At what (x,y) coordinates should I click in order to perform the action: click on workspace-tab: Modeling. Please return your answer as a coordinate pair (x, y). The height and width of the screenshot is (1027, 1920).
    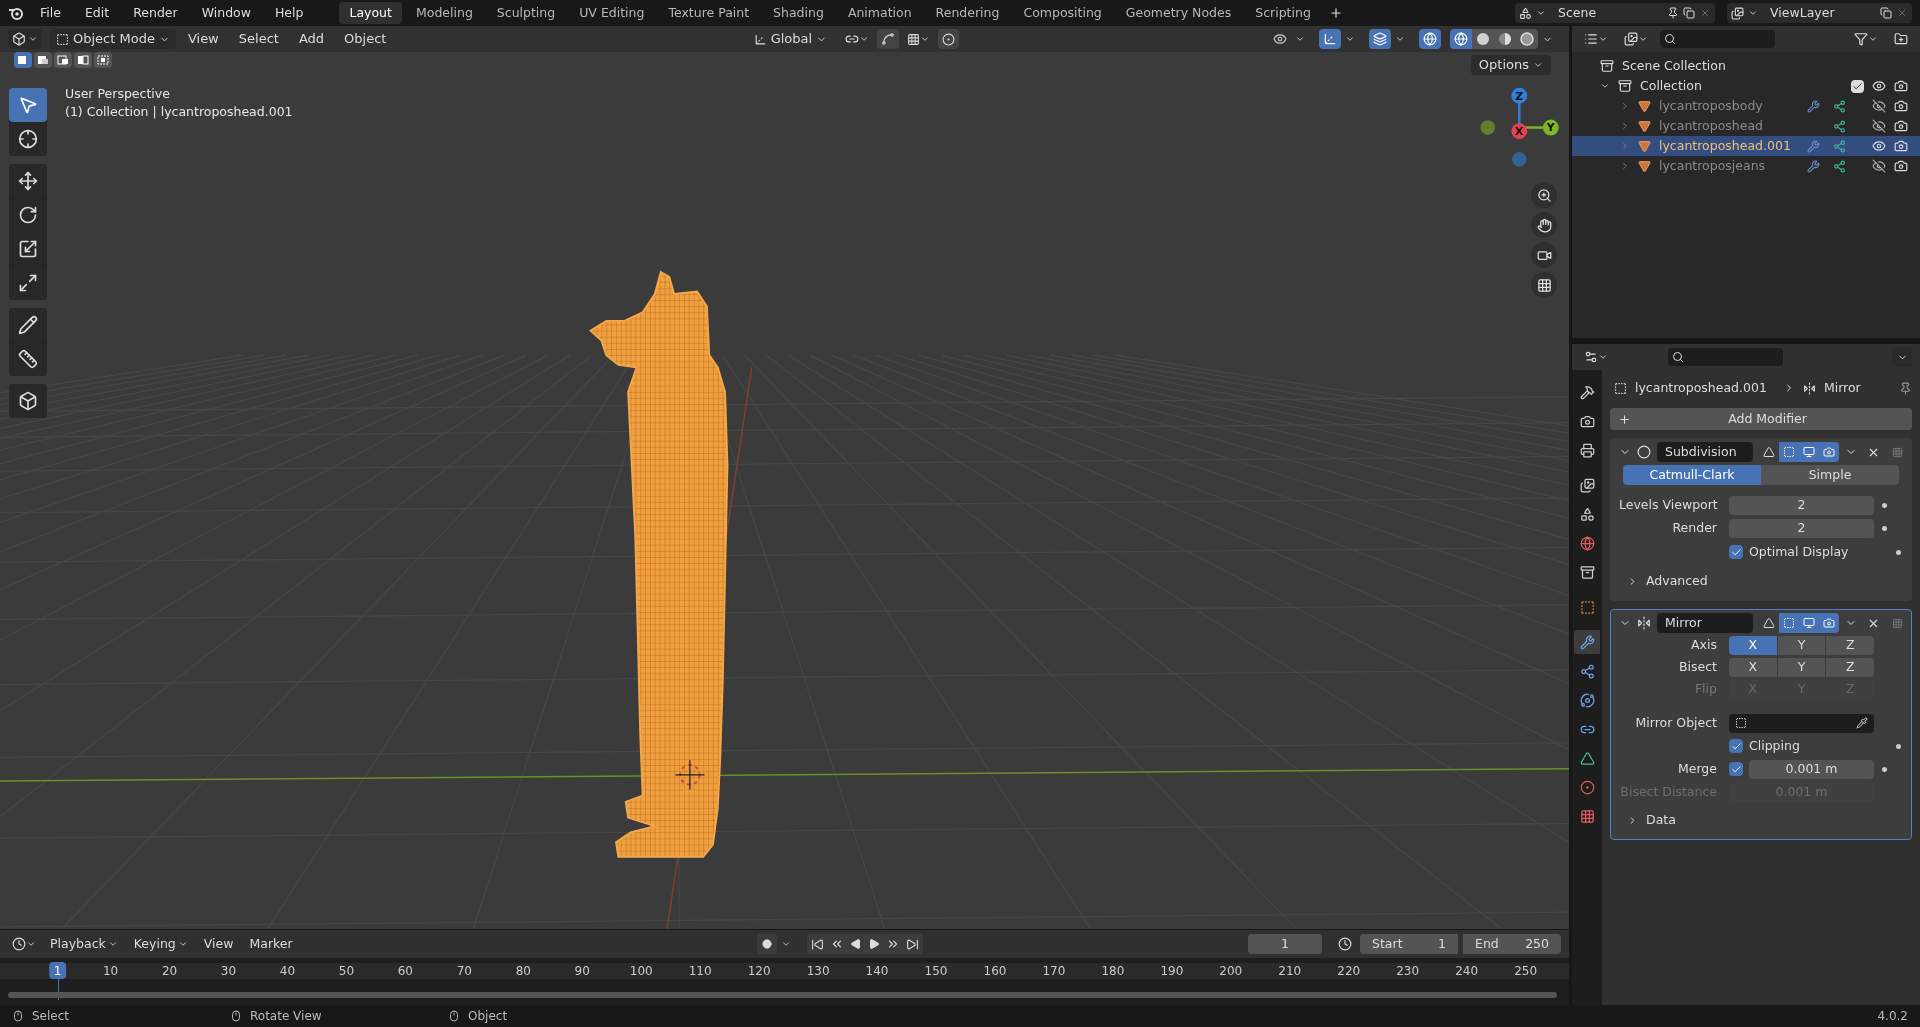
    Looking at the image, I should click on (444, 13).